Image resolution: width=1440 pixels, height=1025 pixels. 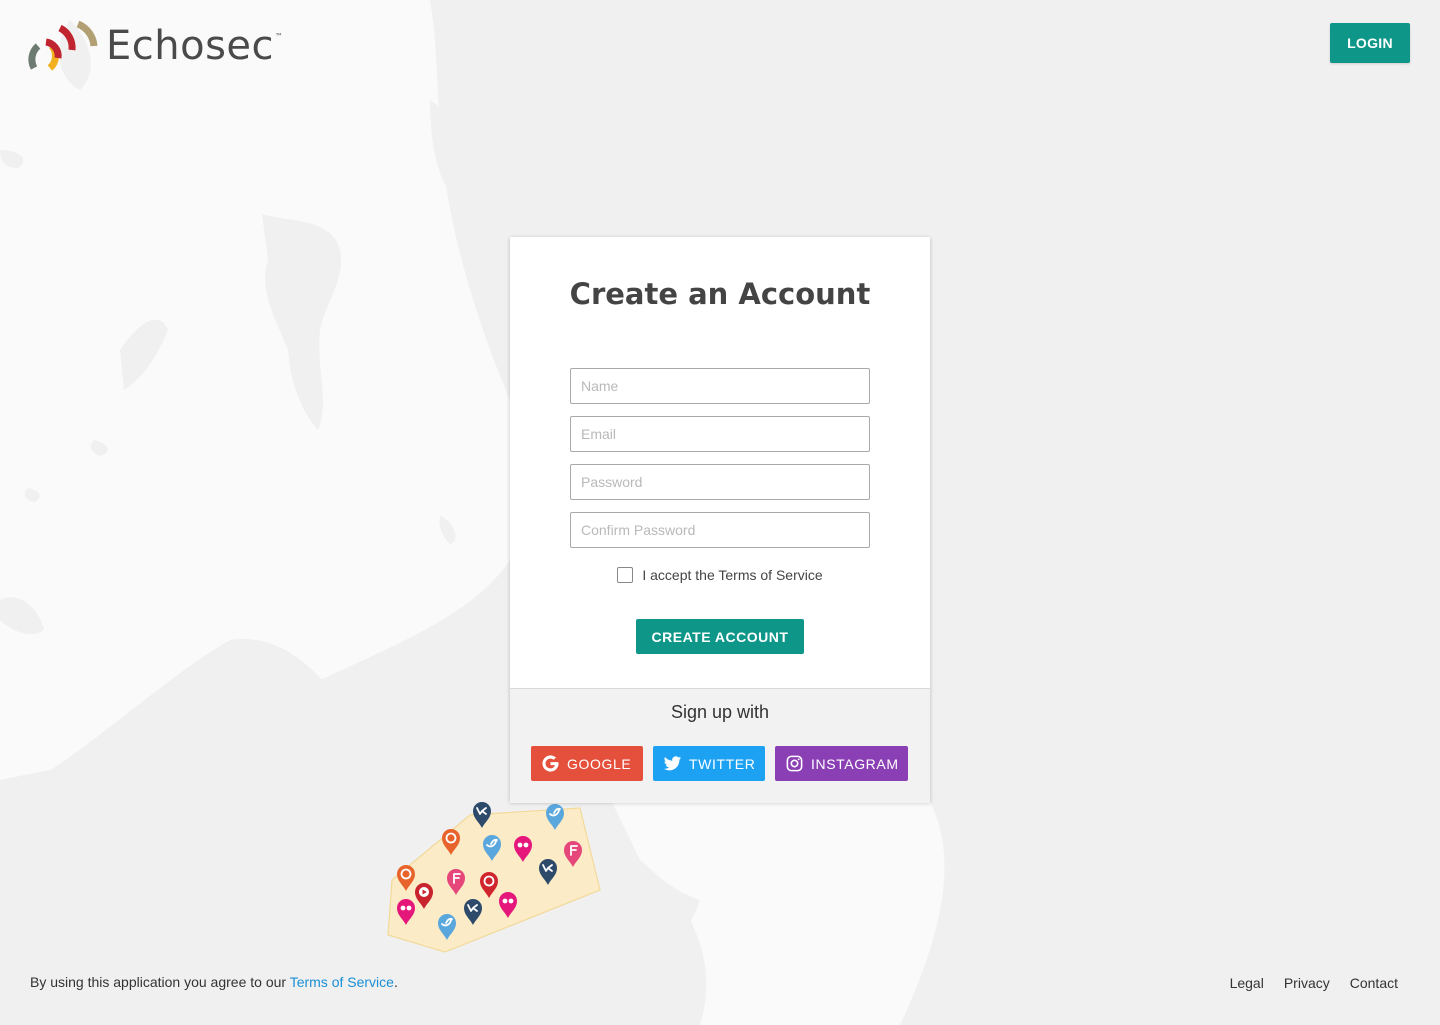 I want to click on tos-row: I accept the Terms of Service, so click(x=720, y=575).